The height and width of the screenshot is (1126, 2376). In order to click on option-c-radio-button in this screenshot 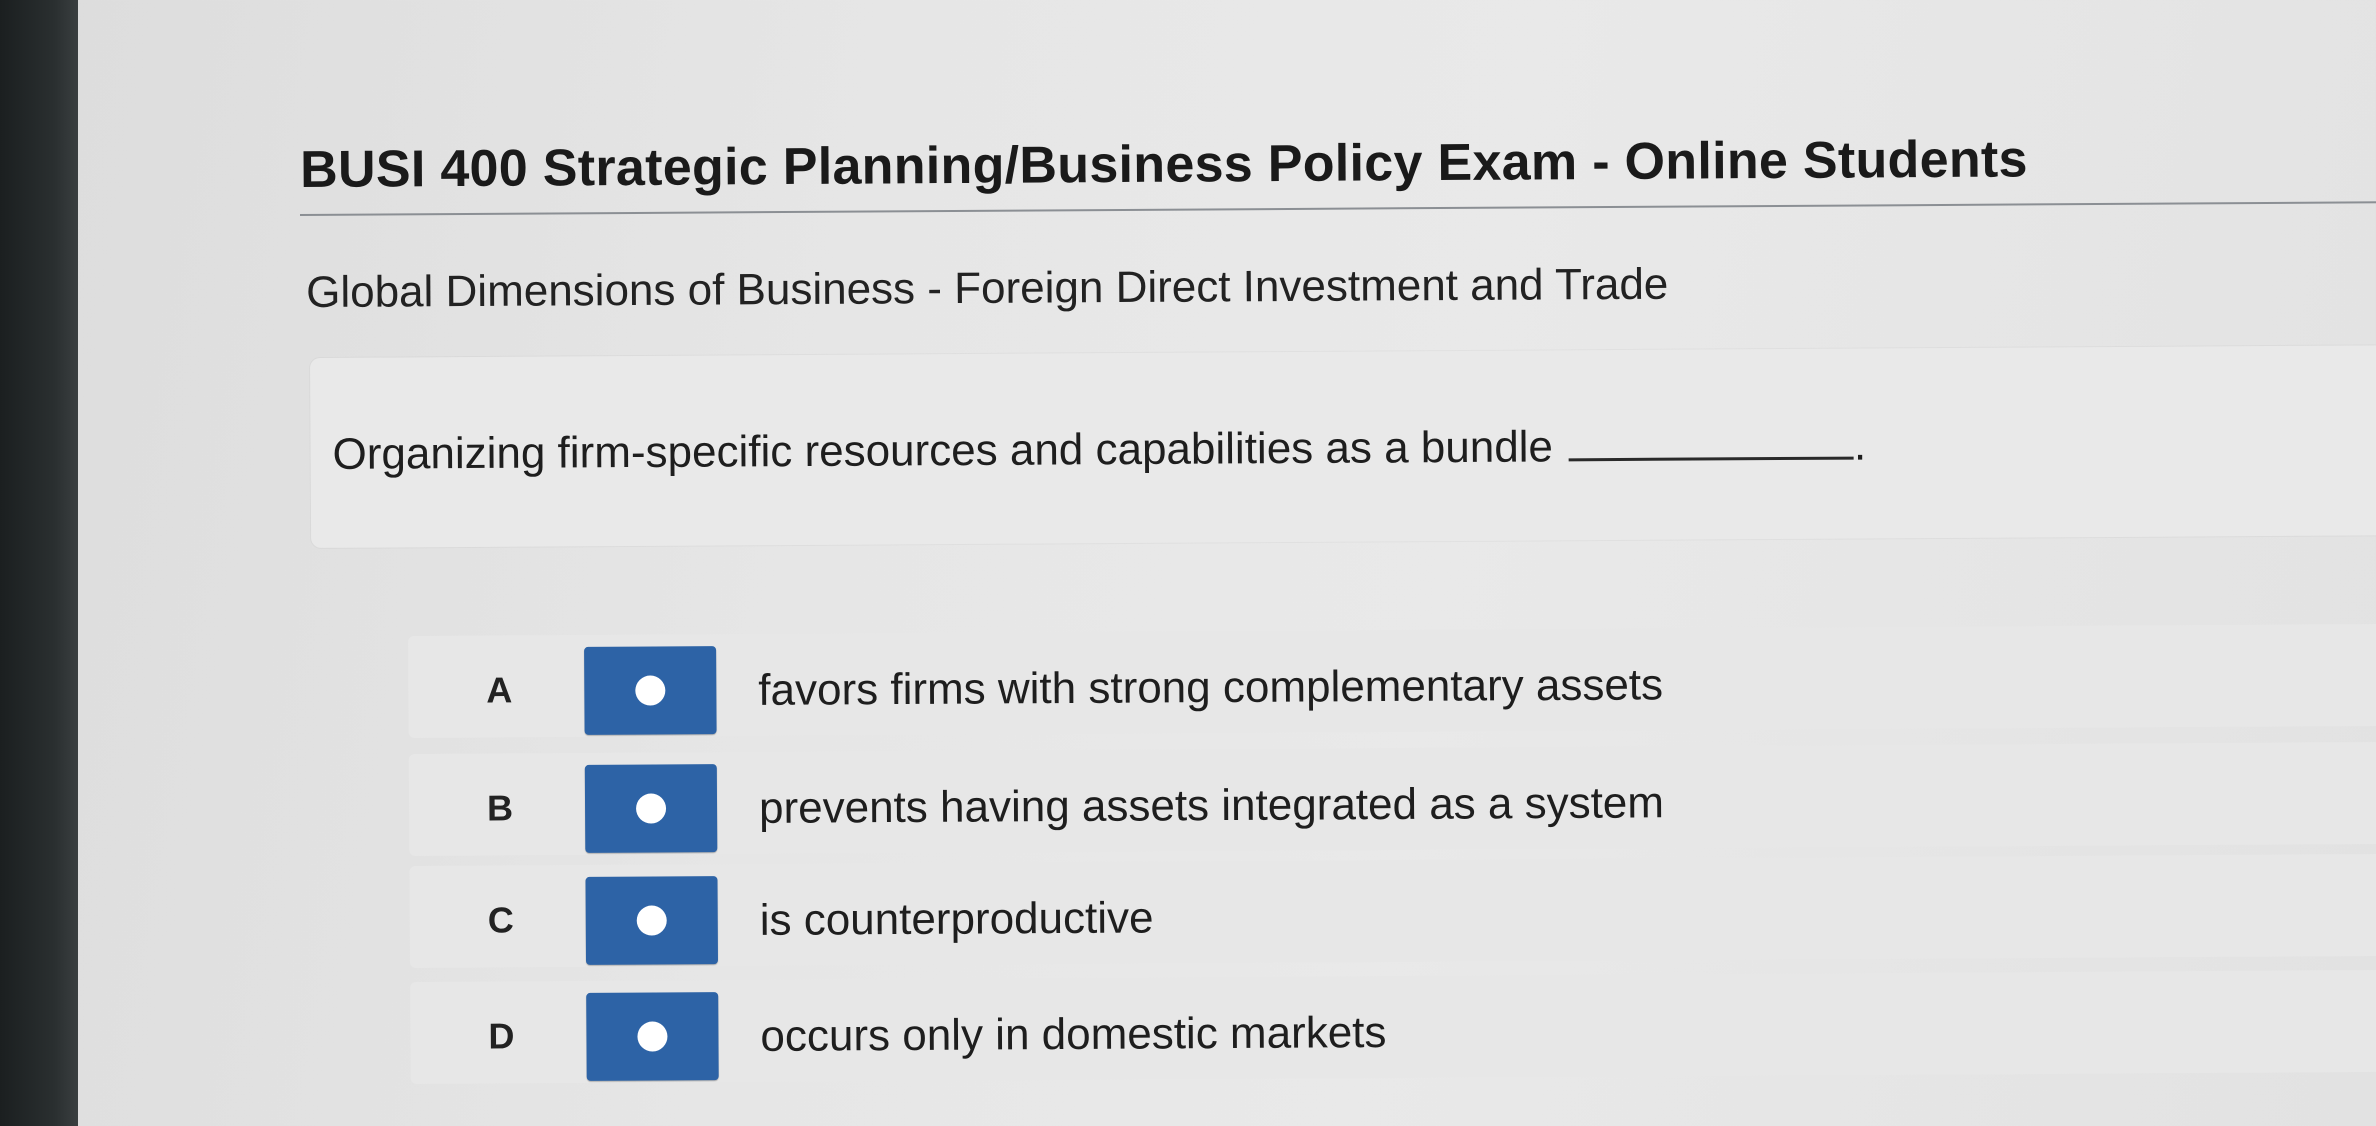, I will do `click(652, 920)`.